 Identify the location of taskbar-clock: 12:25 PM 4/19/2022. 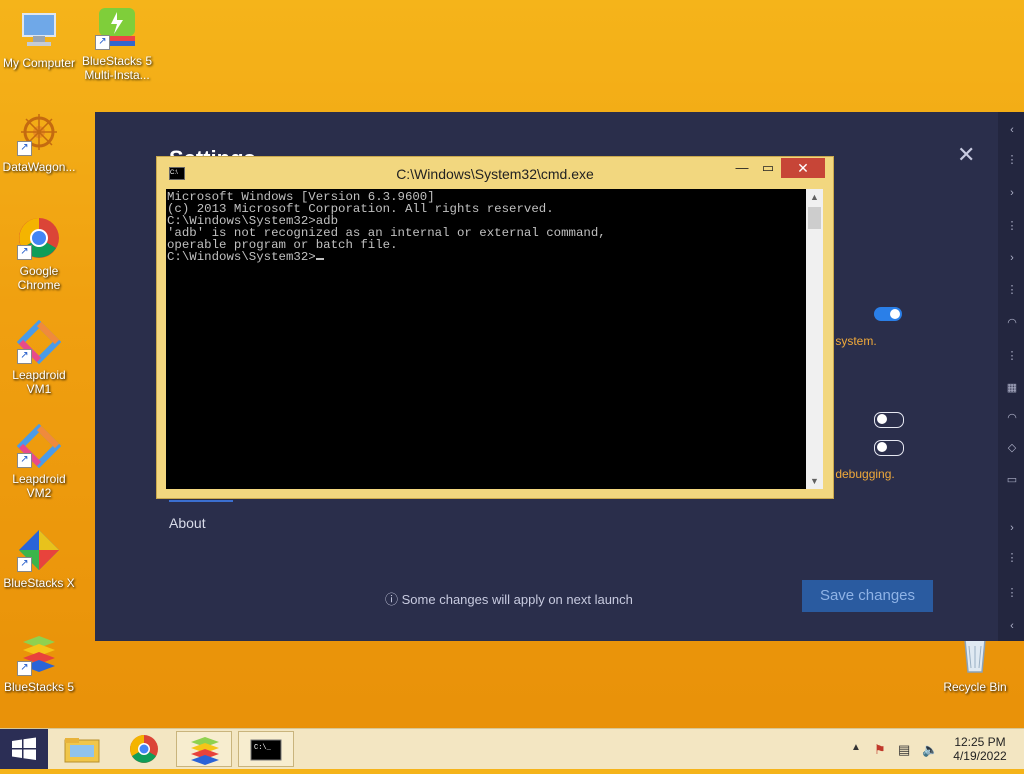
(980, 749).